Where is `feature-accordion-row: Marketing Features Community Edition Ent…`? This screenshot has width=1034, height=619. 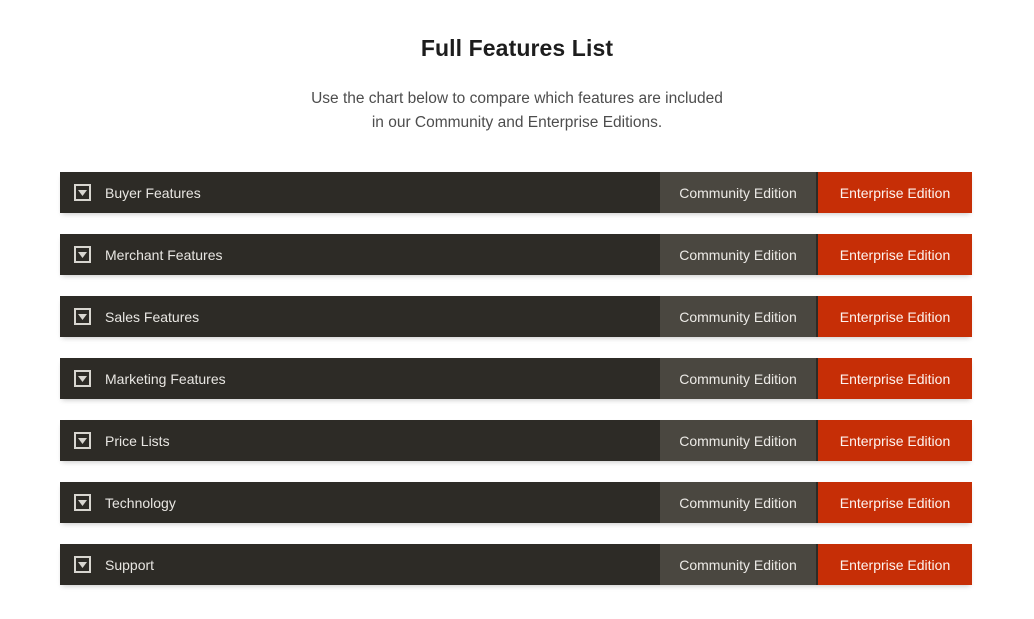
feature-accordion-row: Marketing Features Community Edition Ent… is located at coordinates (516, 378).